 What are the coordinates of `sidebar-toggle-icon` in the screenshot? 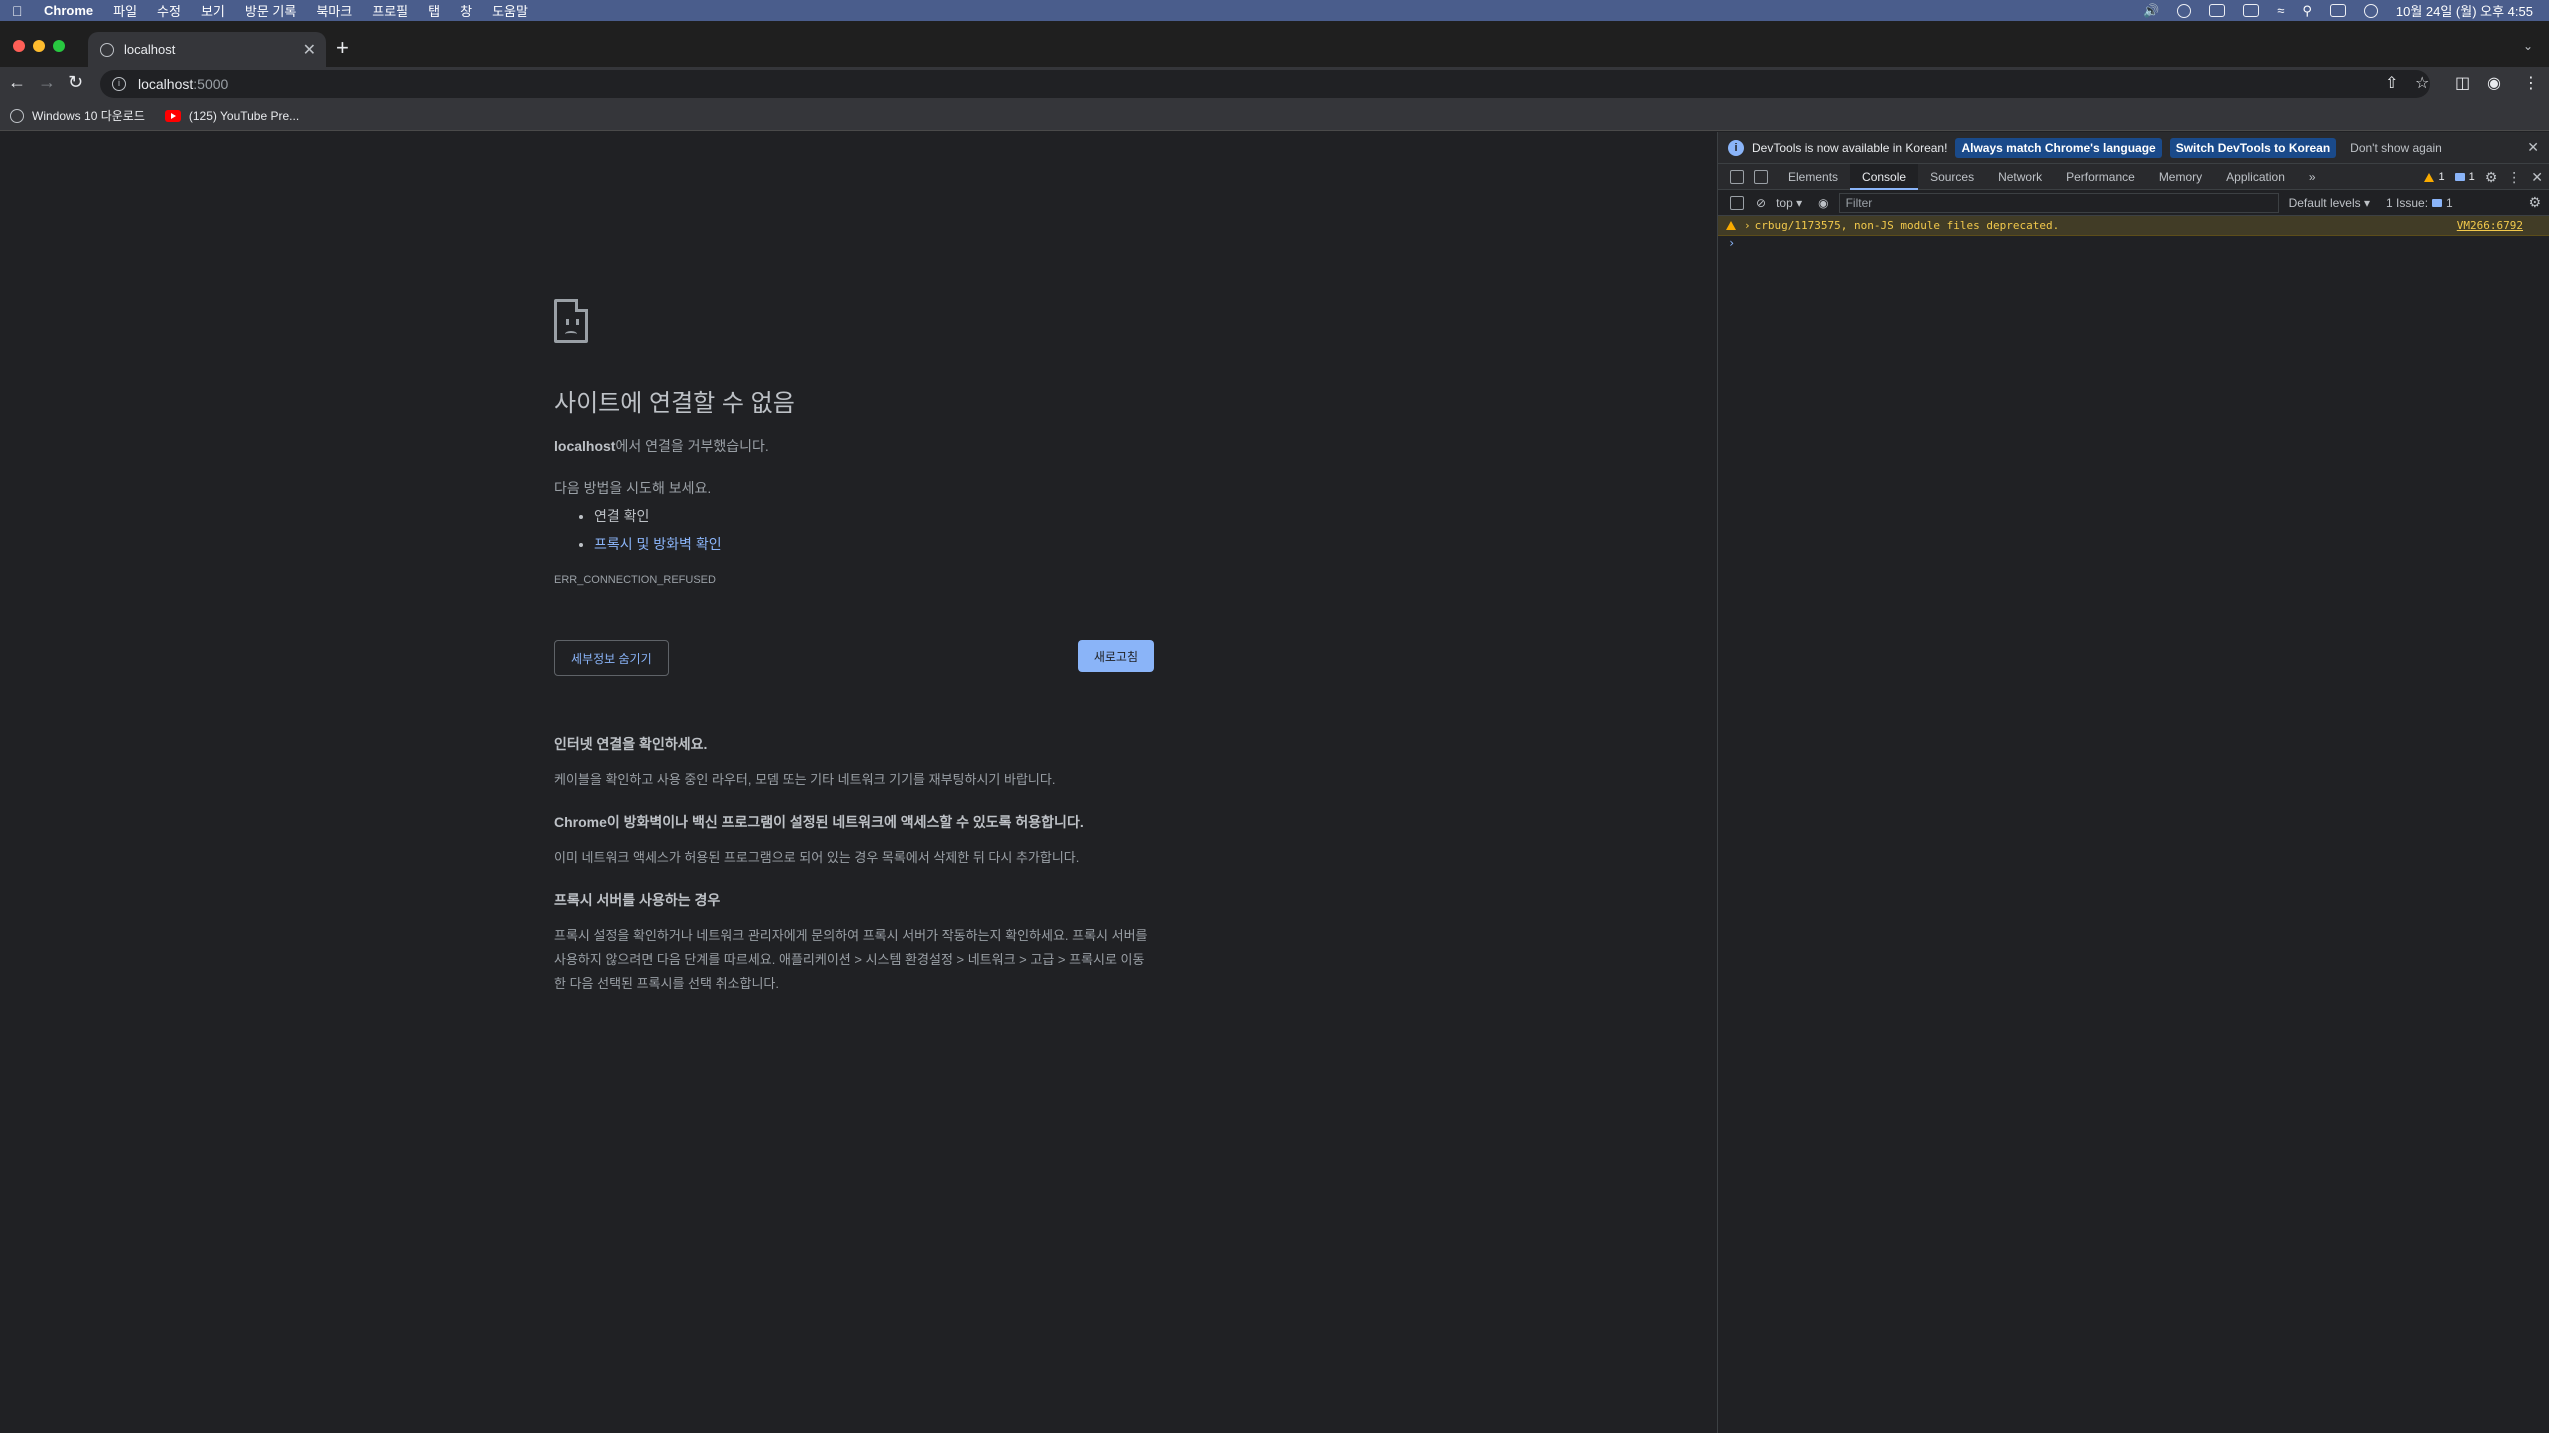 It's located at (1737, 202).